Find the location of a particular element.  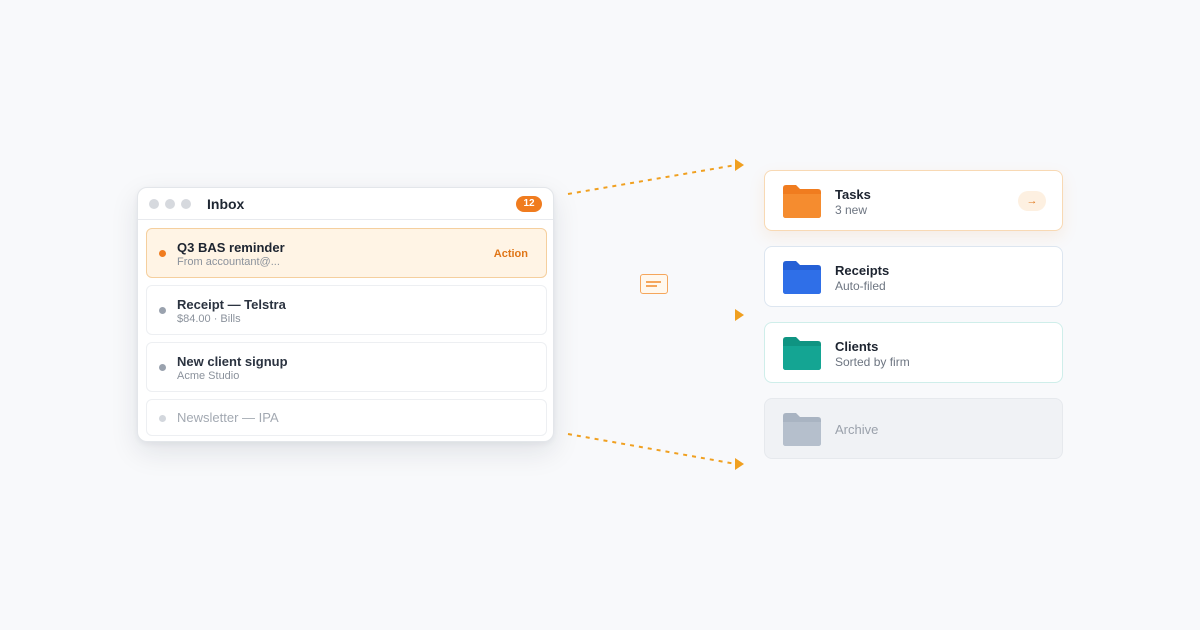

folder-name: Tasks is located at coordinates (853, 194).